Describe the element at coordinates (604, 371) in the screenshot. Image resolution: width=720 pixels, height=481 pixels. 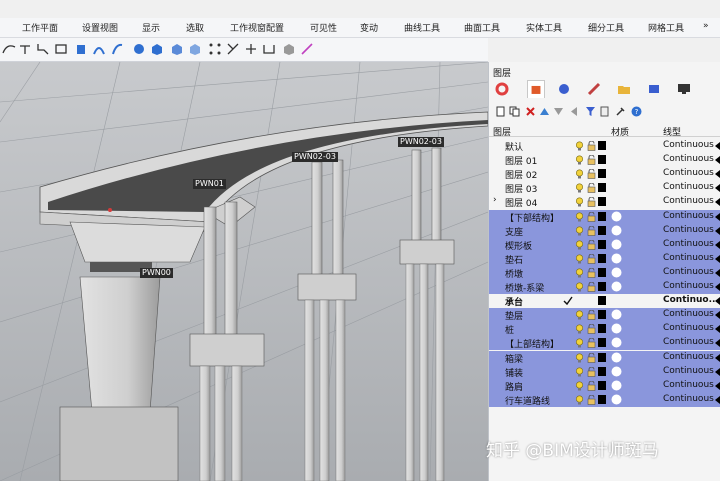
I see `layer-row: 铺装 Continuous` at that location.